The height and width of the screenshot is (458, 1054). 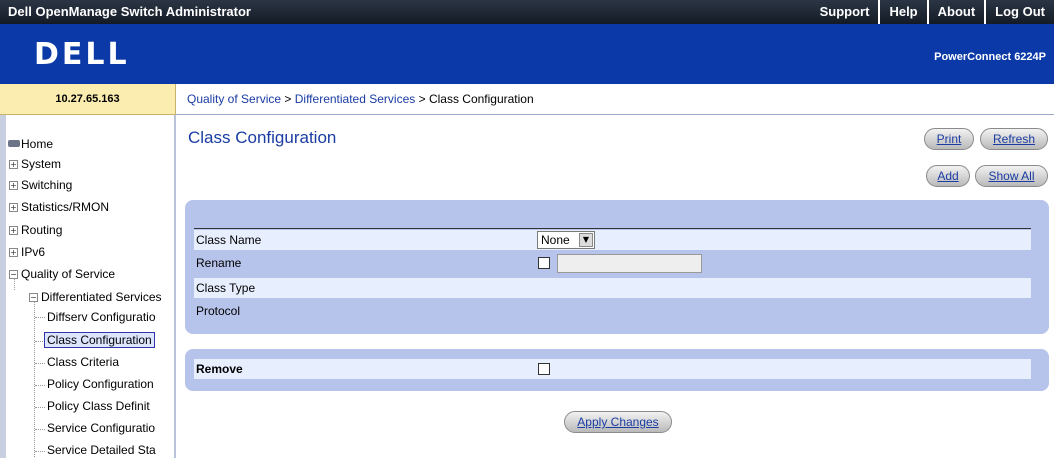 What do you see at coordinates (618, 422) in the screenshot?
I see `apply-changes-button: Apply Changes` at bounding box center [618, 422].